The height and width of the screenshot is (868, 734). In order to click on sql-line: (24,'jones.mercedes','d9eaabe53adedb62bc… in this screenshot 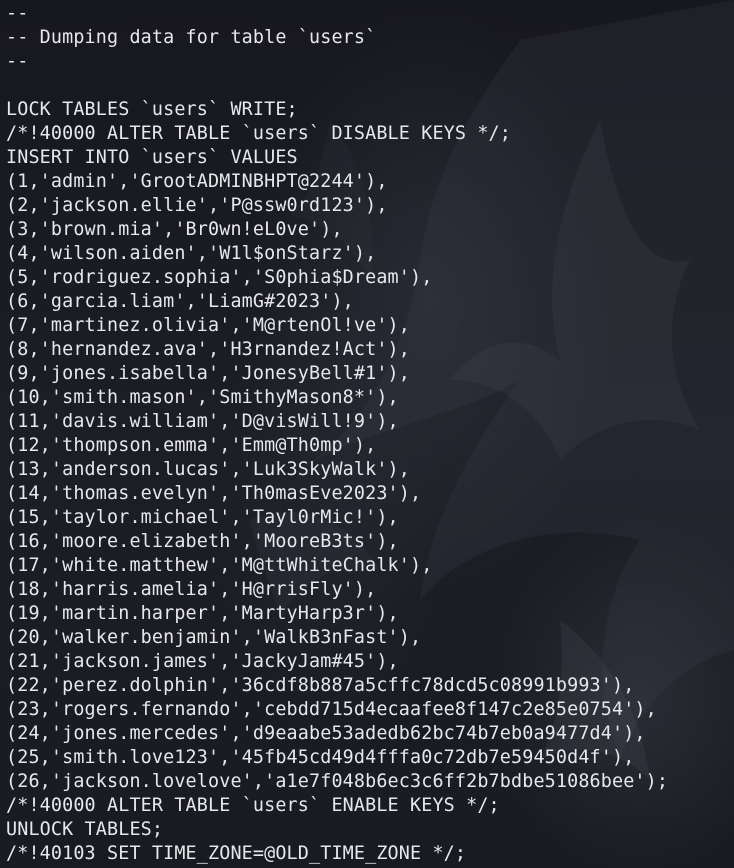, I will do `click(326, 733)`.